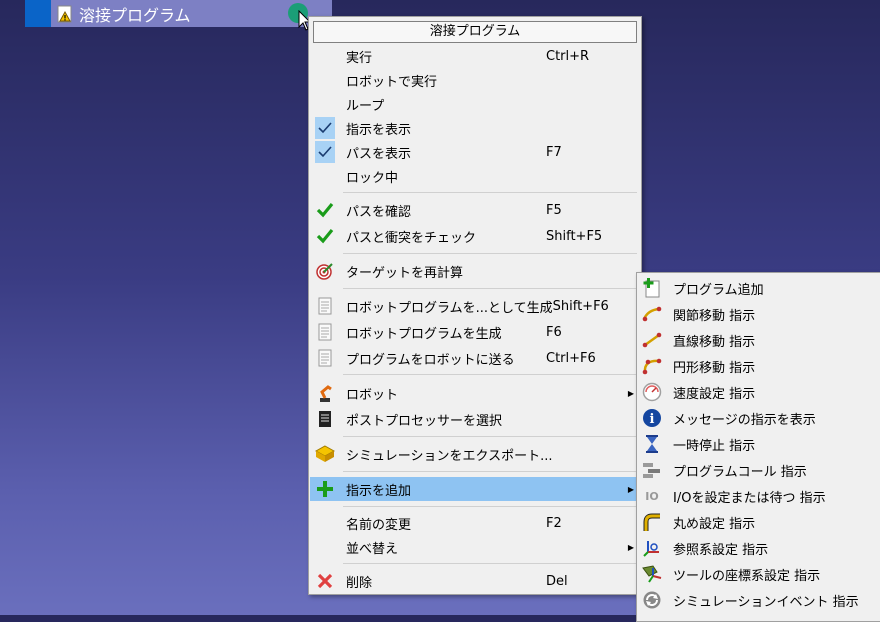 This screenshot has width=880, height=622. I want to click on submenu-item-show-message: i メッセージの指示を表示, so click(759, 418).